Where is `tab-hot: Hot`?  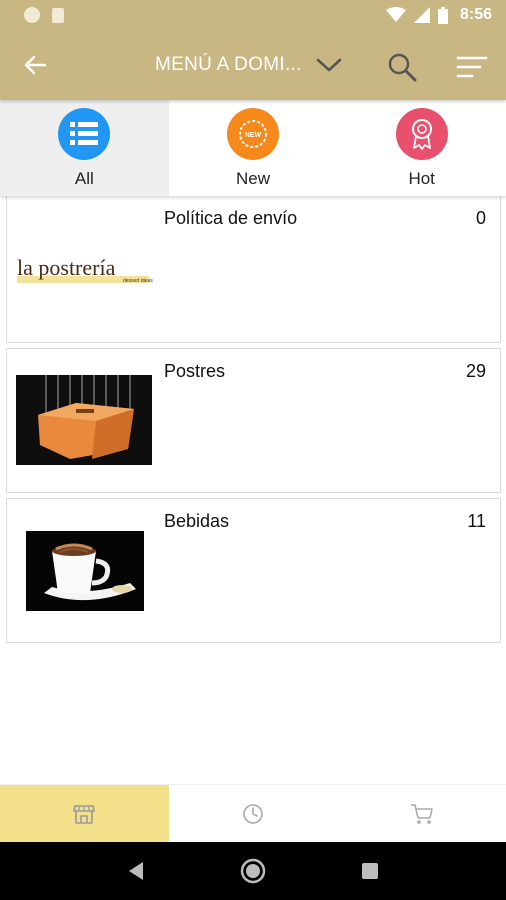 tab-hot: Hot is located at coordinates (421, 148).